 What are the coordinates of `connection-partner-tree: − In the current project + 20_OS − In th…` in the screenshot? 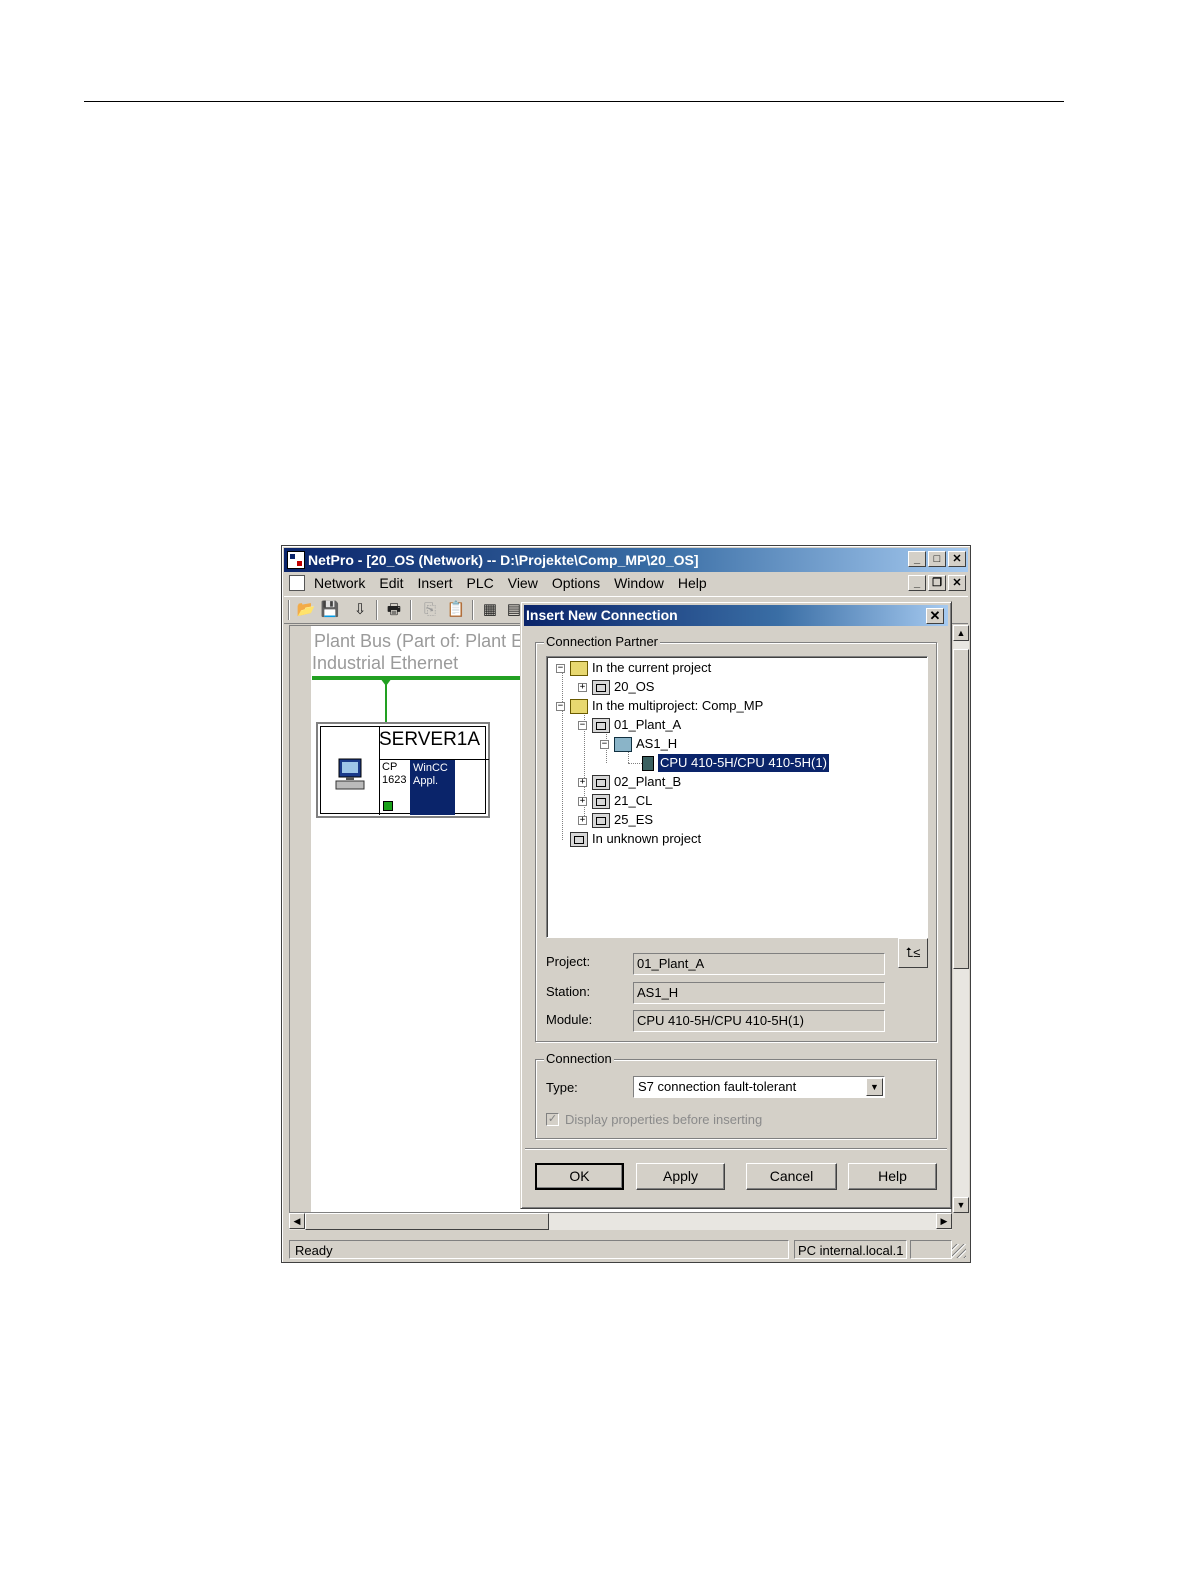 It's located at (737, 797).